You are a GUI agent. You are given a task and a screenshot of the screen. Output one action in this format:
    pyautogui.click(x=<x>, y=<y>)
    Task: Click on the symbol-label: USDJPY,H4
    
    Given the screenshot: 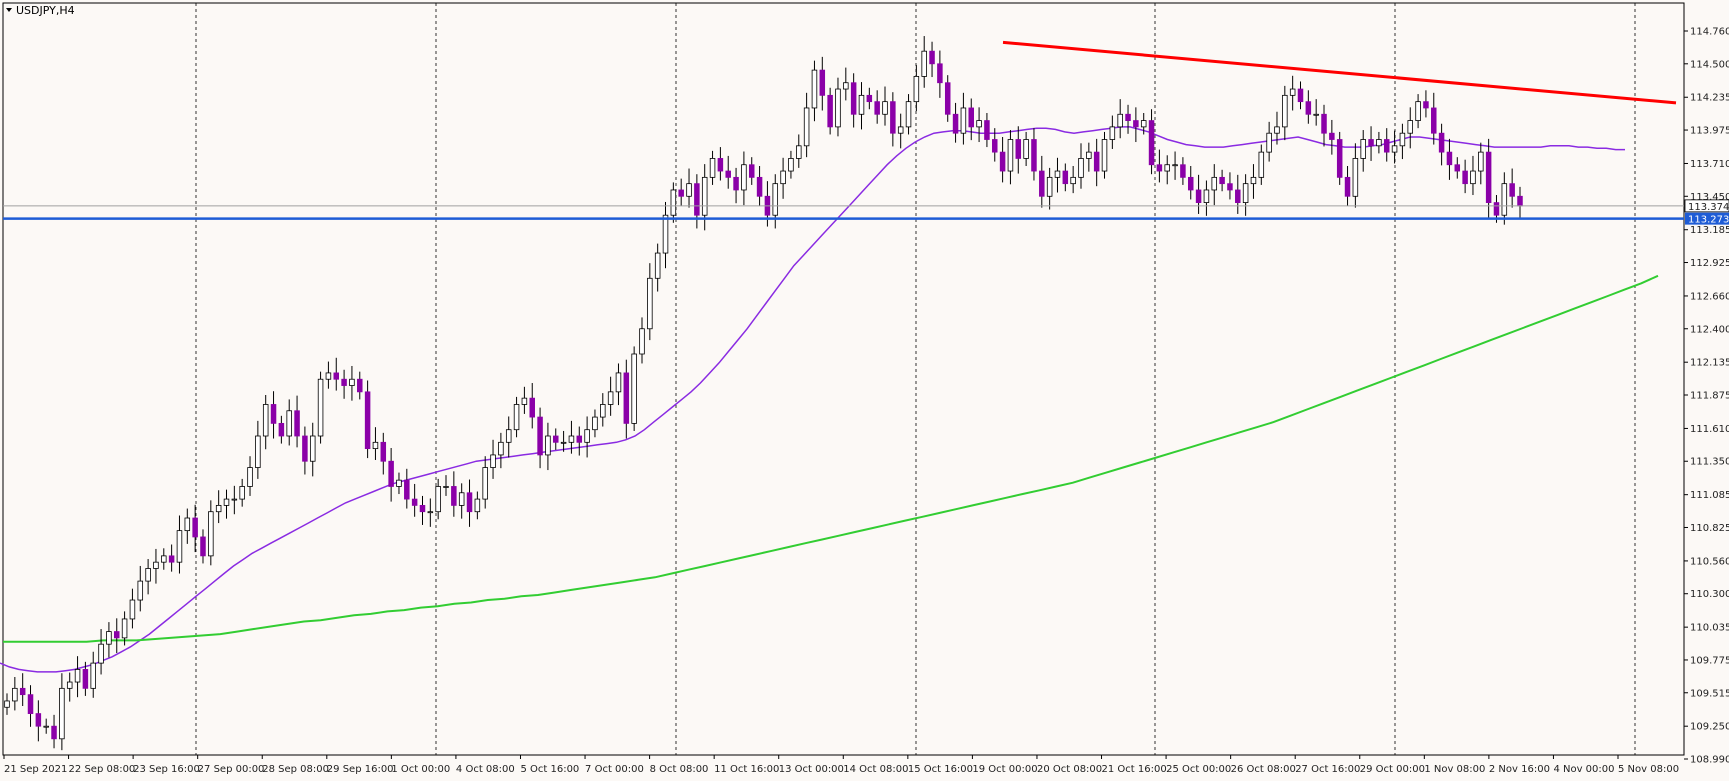 What is the action you would take?
    pyautogui.click(x=45, y=10)
    